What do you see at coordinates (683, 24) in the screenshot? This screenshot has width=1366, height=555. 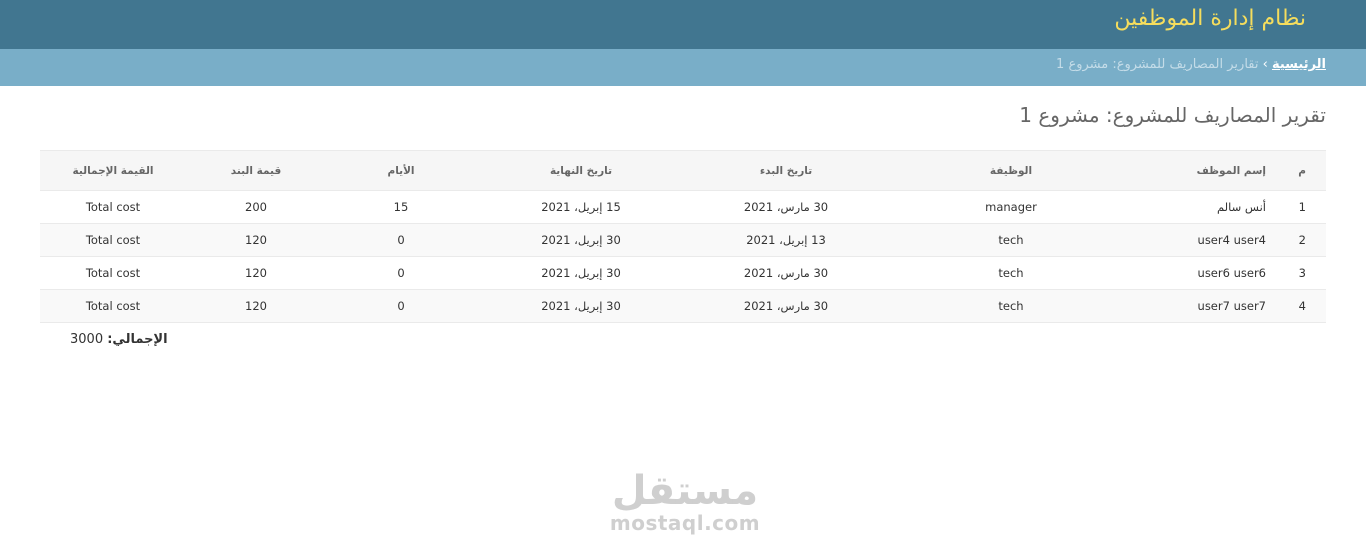 I see `app-header: نظام إدارة الموظفين` at bounding box center [683, 24].